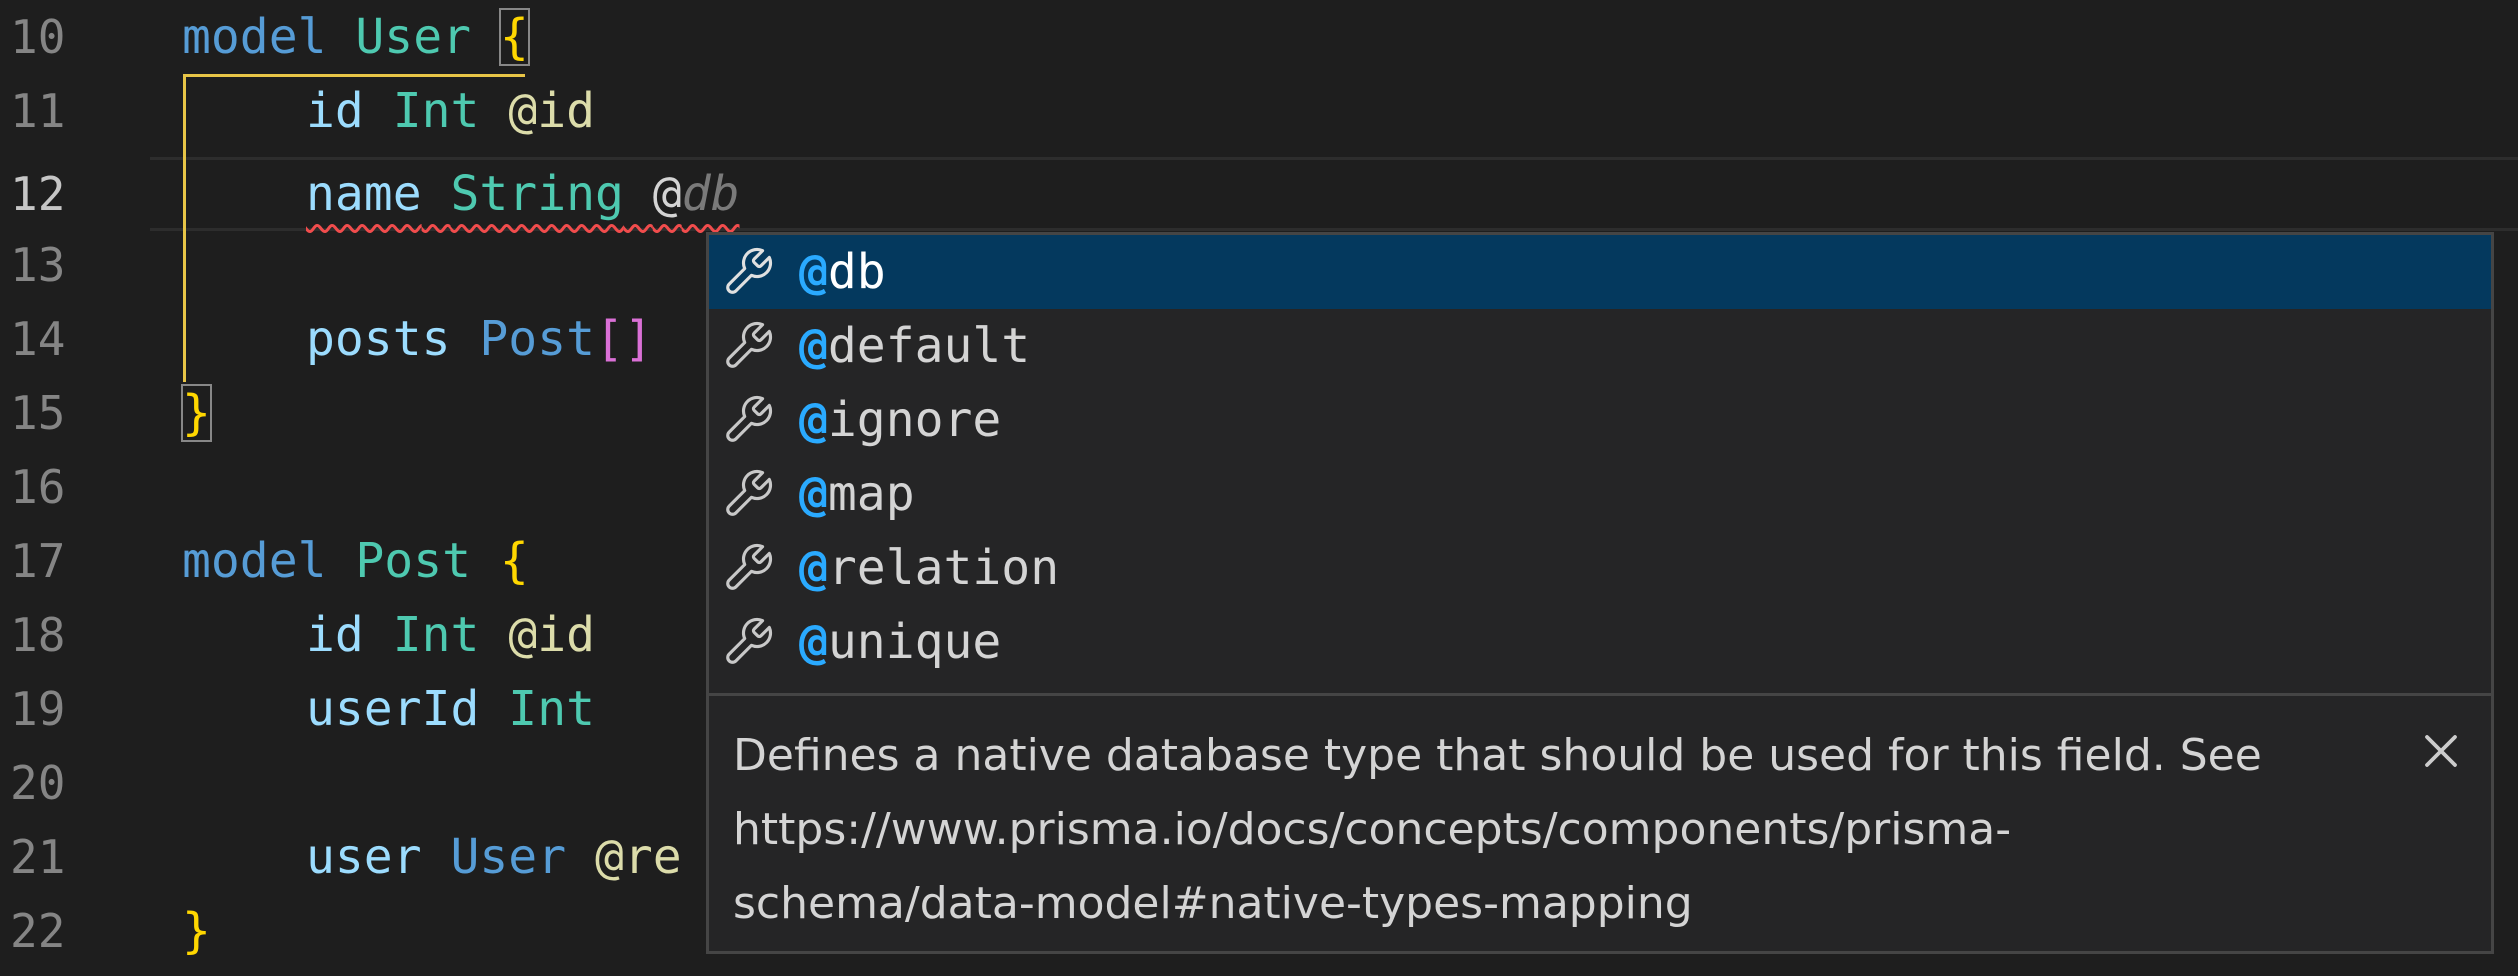 The height and width of the screenshot is (976, 2518). Describe the element at coordinates (364, 857) in the screenshot. I see `field-name: user` at that location.